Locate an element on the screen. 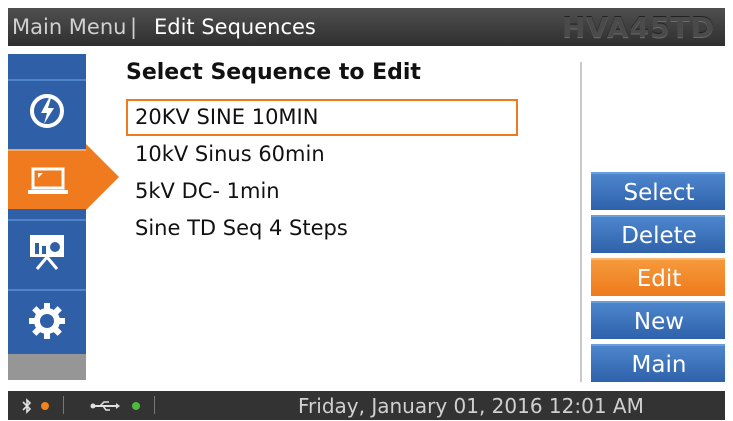  status-bar: Friday, January 01, 2016 12:01 AM is located at coordinates (366, 405).